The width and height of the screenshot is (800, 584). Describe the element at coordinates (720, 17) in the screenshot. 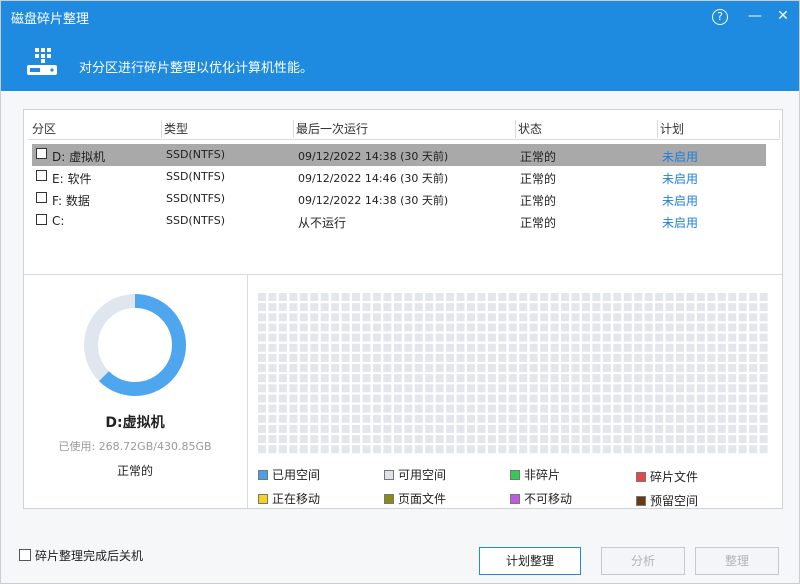

I see `help-icon: ?` at that location.